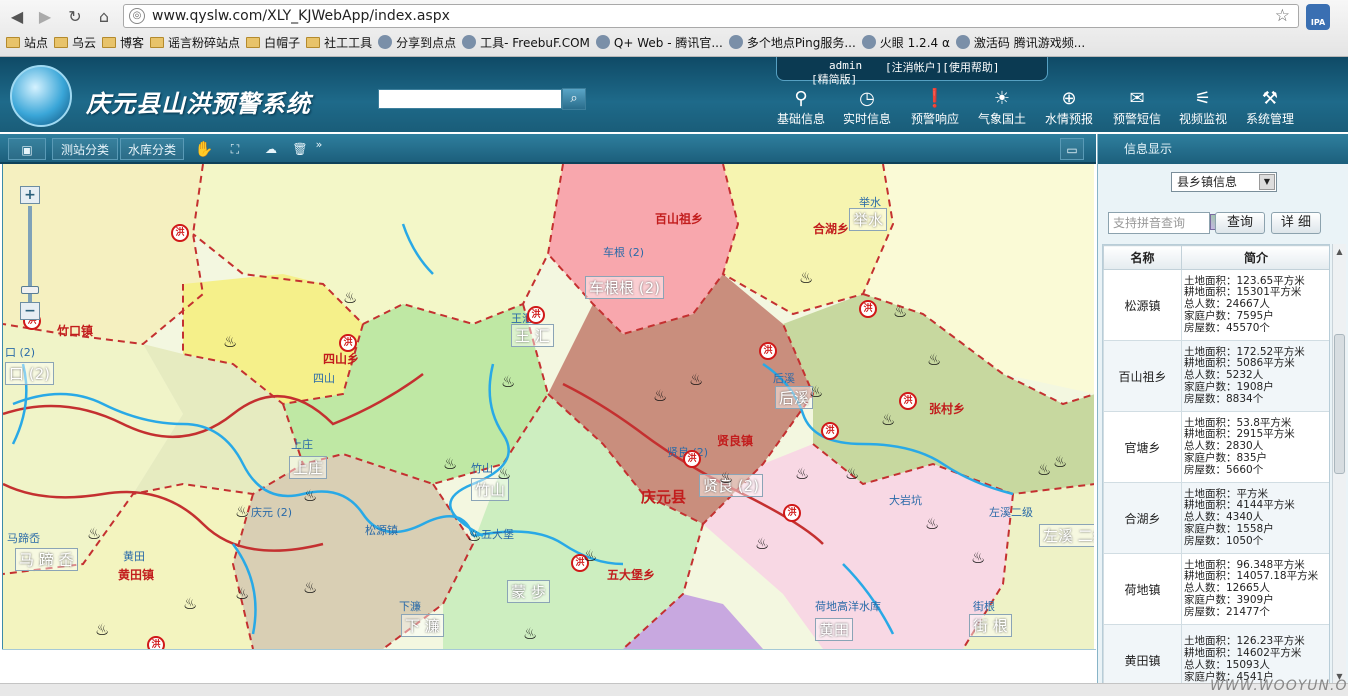 This screenshot has width=1348, height=696. What do you see at coordinates (947, 408) in the screenshot?
I see `town-label: 张村乡` at bounding box center [947, 408].